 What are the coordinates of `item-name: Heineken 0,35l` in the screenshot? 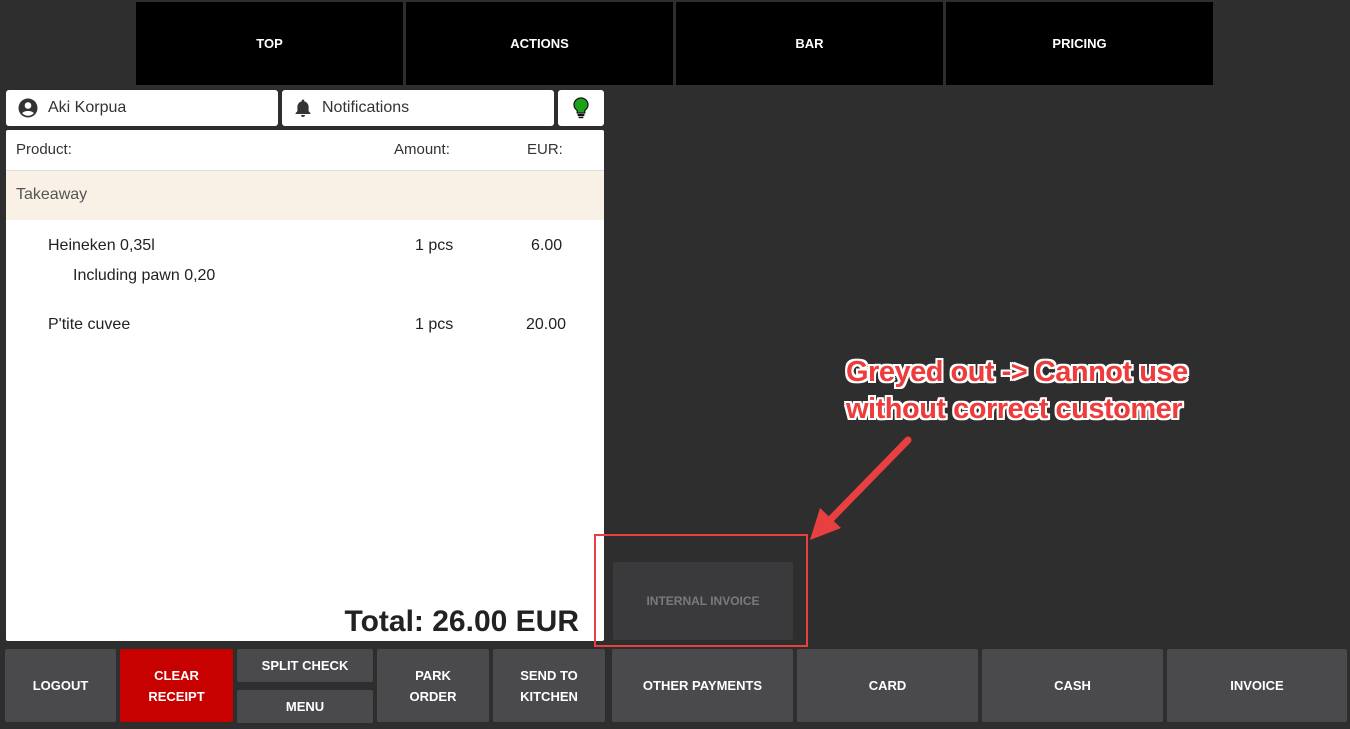 It's located at (101, 245).